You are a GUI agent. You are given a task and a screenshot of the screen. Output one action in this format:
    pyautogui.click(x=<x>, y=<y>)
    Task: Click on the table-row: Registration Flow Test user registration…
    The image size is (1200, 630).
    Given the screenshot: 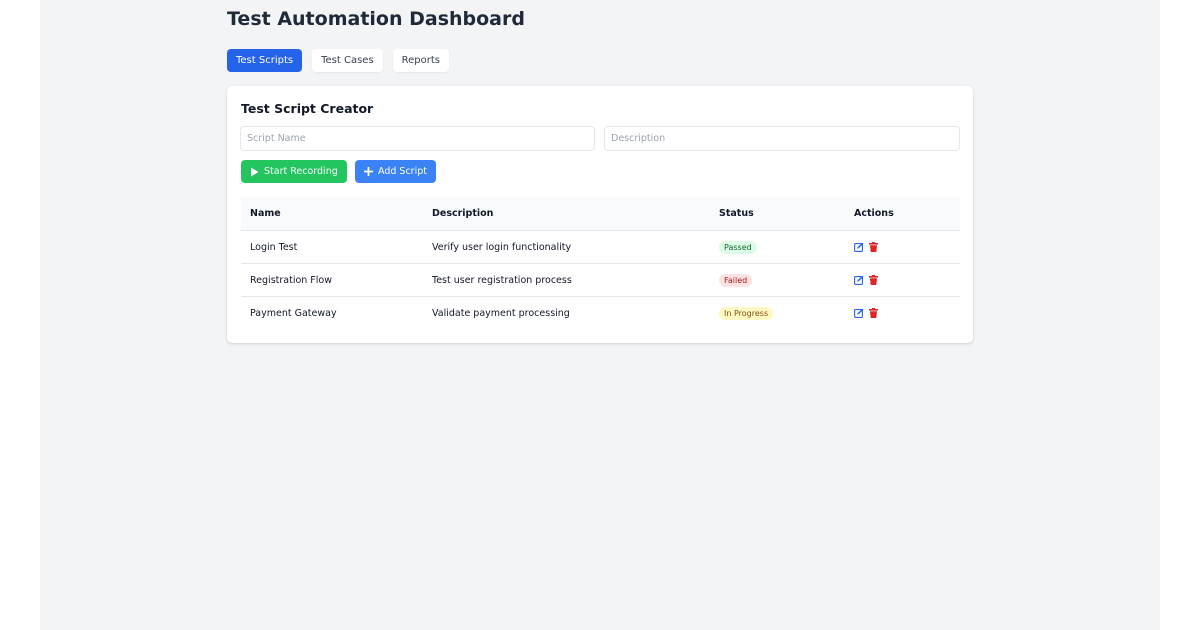 What is the action you would take?
    pyautogui.click(x=600, y=279)
    